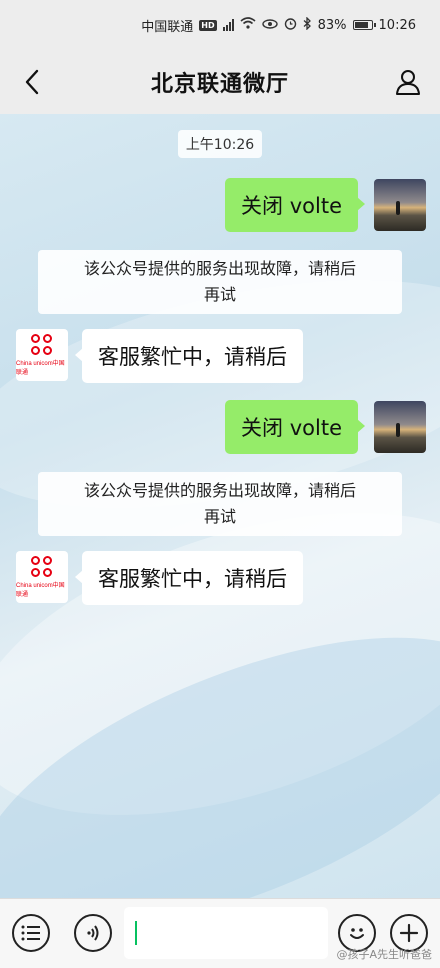 The image size is (440, 968). Describe the element at coordinates (220, 144) in the screenshot. I see `message-timestamp: 上午10:26` at that location.